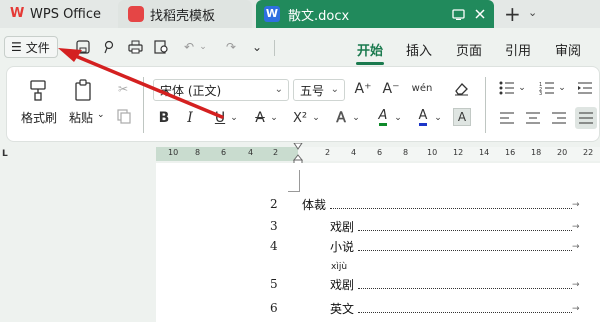 The height and width of the screenshot is (322, 600). What do you see at coordinates (135, 47) in the screenshot?
I see `print-icon` at bounding box center [135, 47].